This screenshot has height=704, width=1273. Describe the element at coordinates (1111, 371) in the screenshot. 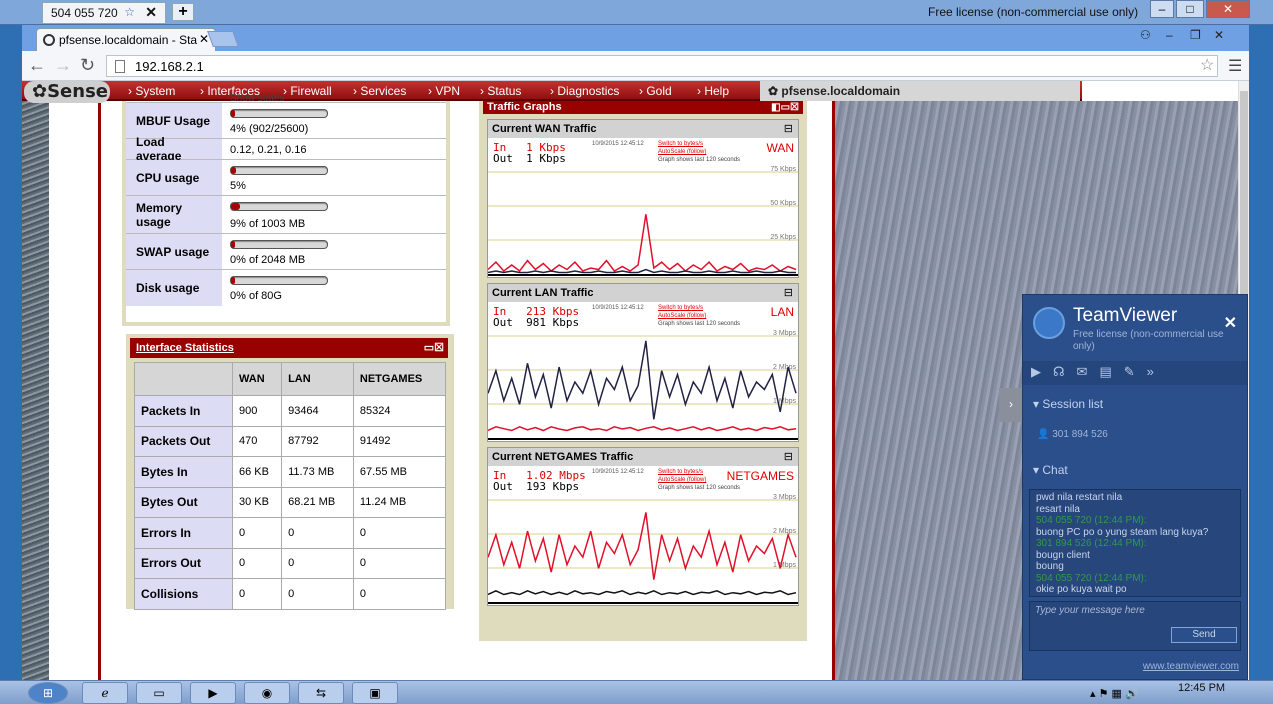

I see `file-icon: ▤` at that location.